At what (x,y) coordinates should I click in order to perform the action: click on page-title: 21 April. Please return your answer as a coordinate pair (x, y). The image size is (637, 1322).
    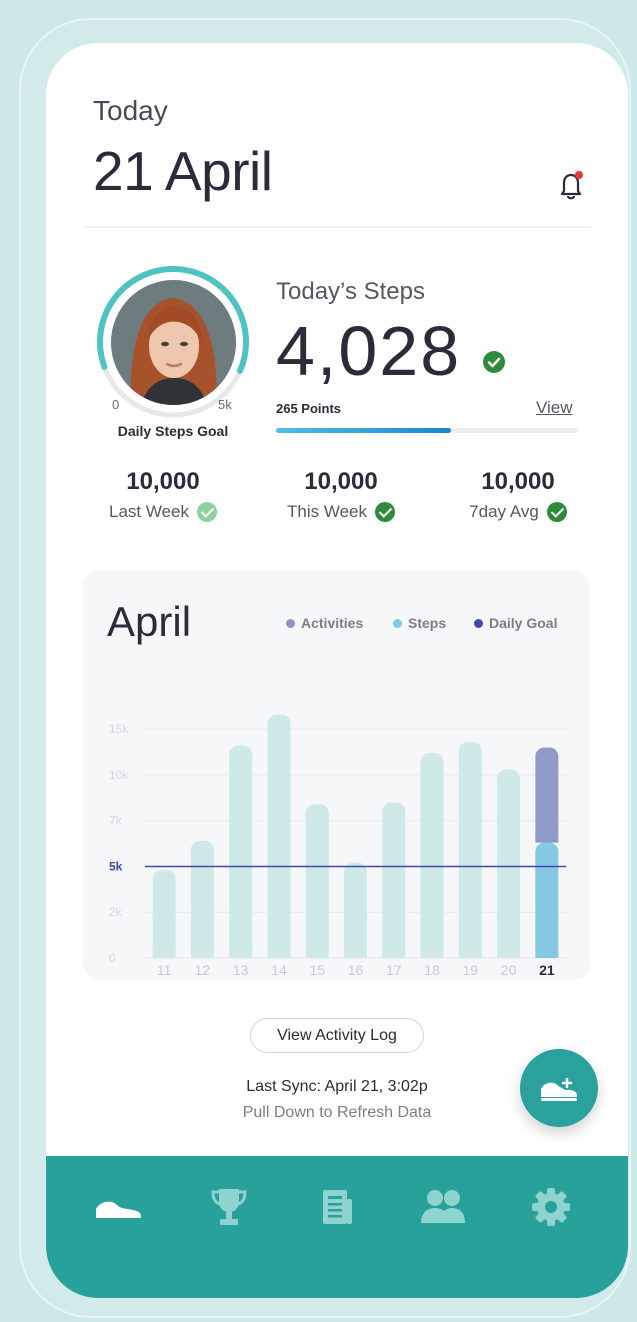
    Looking at the image, I should click on (183, 171).